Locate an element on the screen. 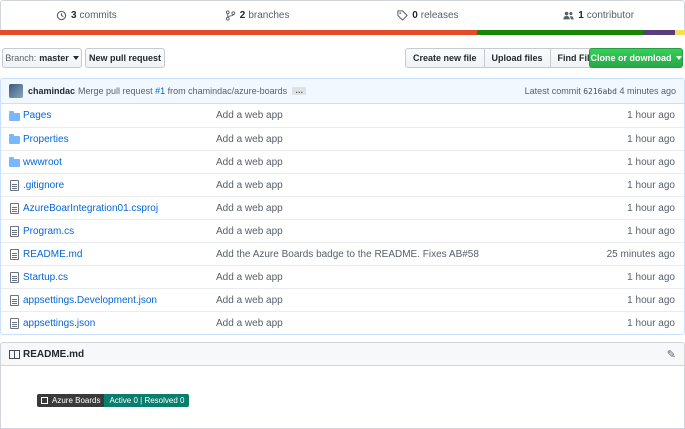 This screenshot has height=429, width=685. azure-boards-icon is located at coordinates (44, 400).